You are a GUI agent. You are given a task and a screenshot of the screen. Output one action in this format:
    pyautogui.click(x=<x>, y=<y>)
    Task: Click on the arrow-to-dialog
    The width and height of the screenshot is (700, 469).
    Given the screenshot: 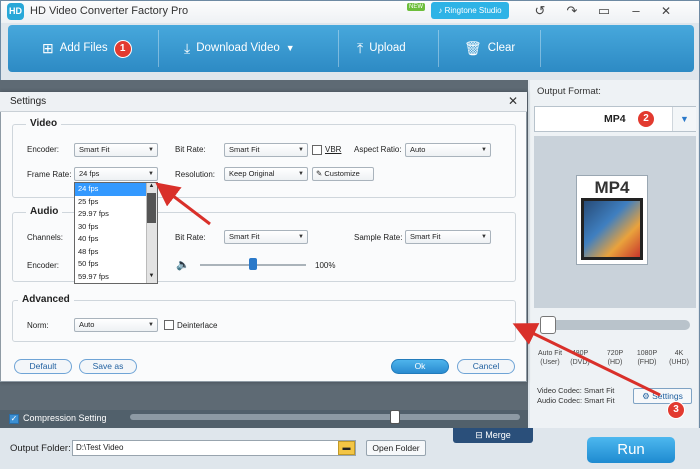 What is the action you would take?
    pyautogui.click(x=586, y=360)
    